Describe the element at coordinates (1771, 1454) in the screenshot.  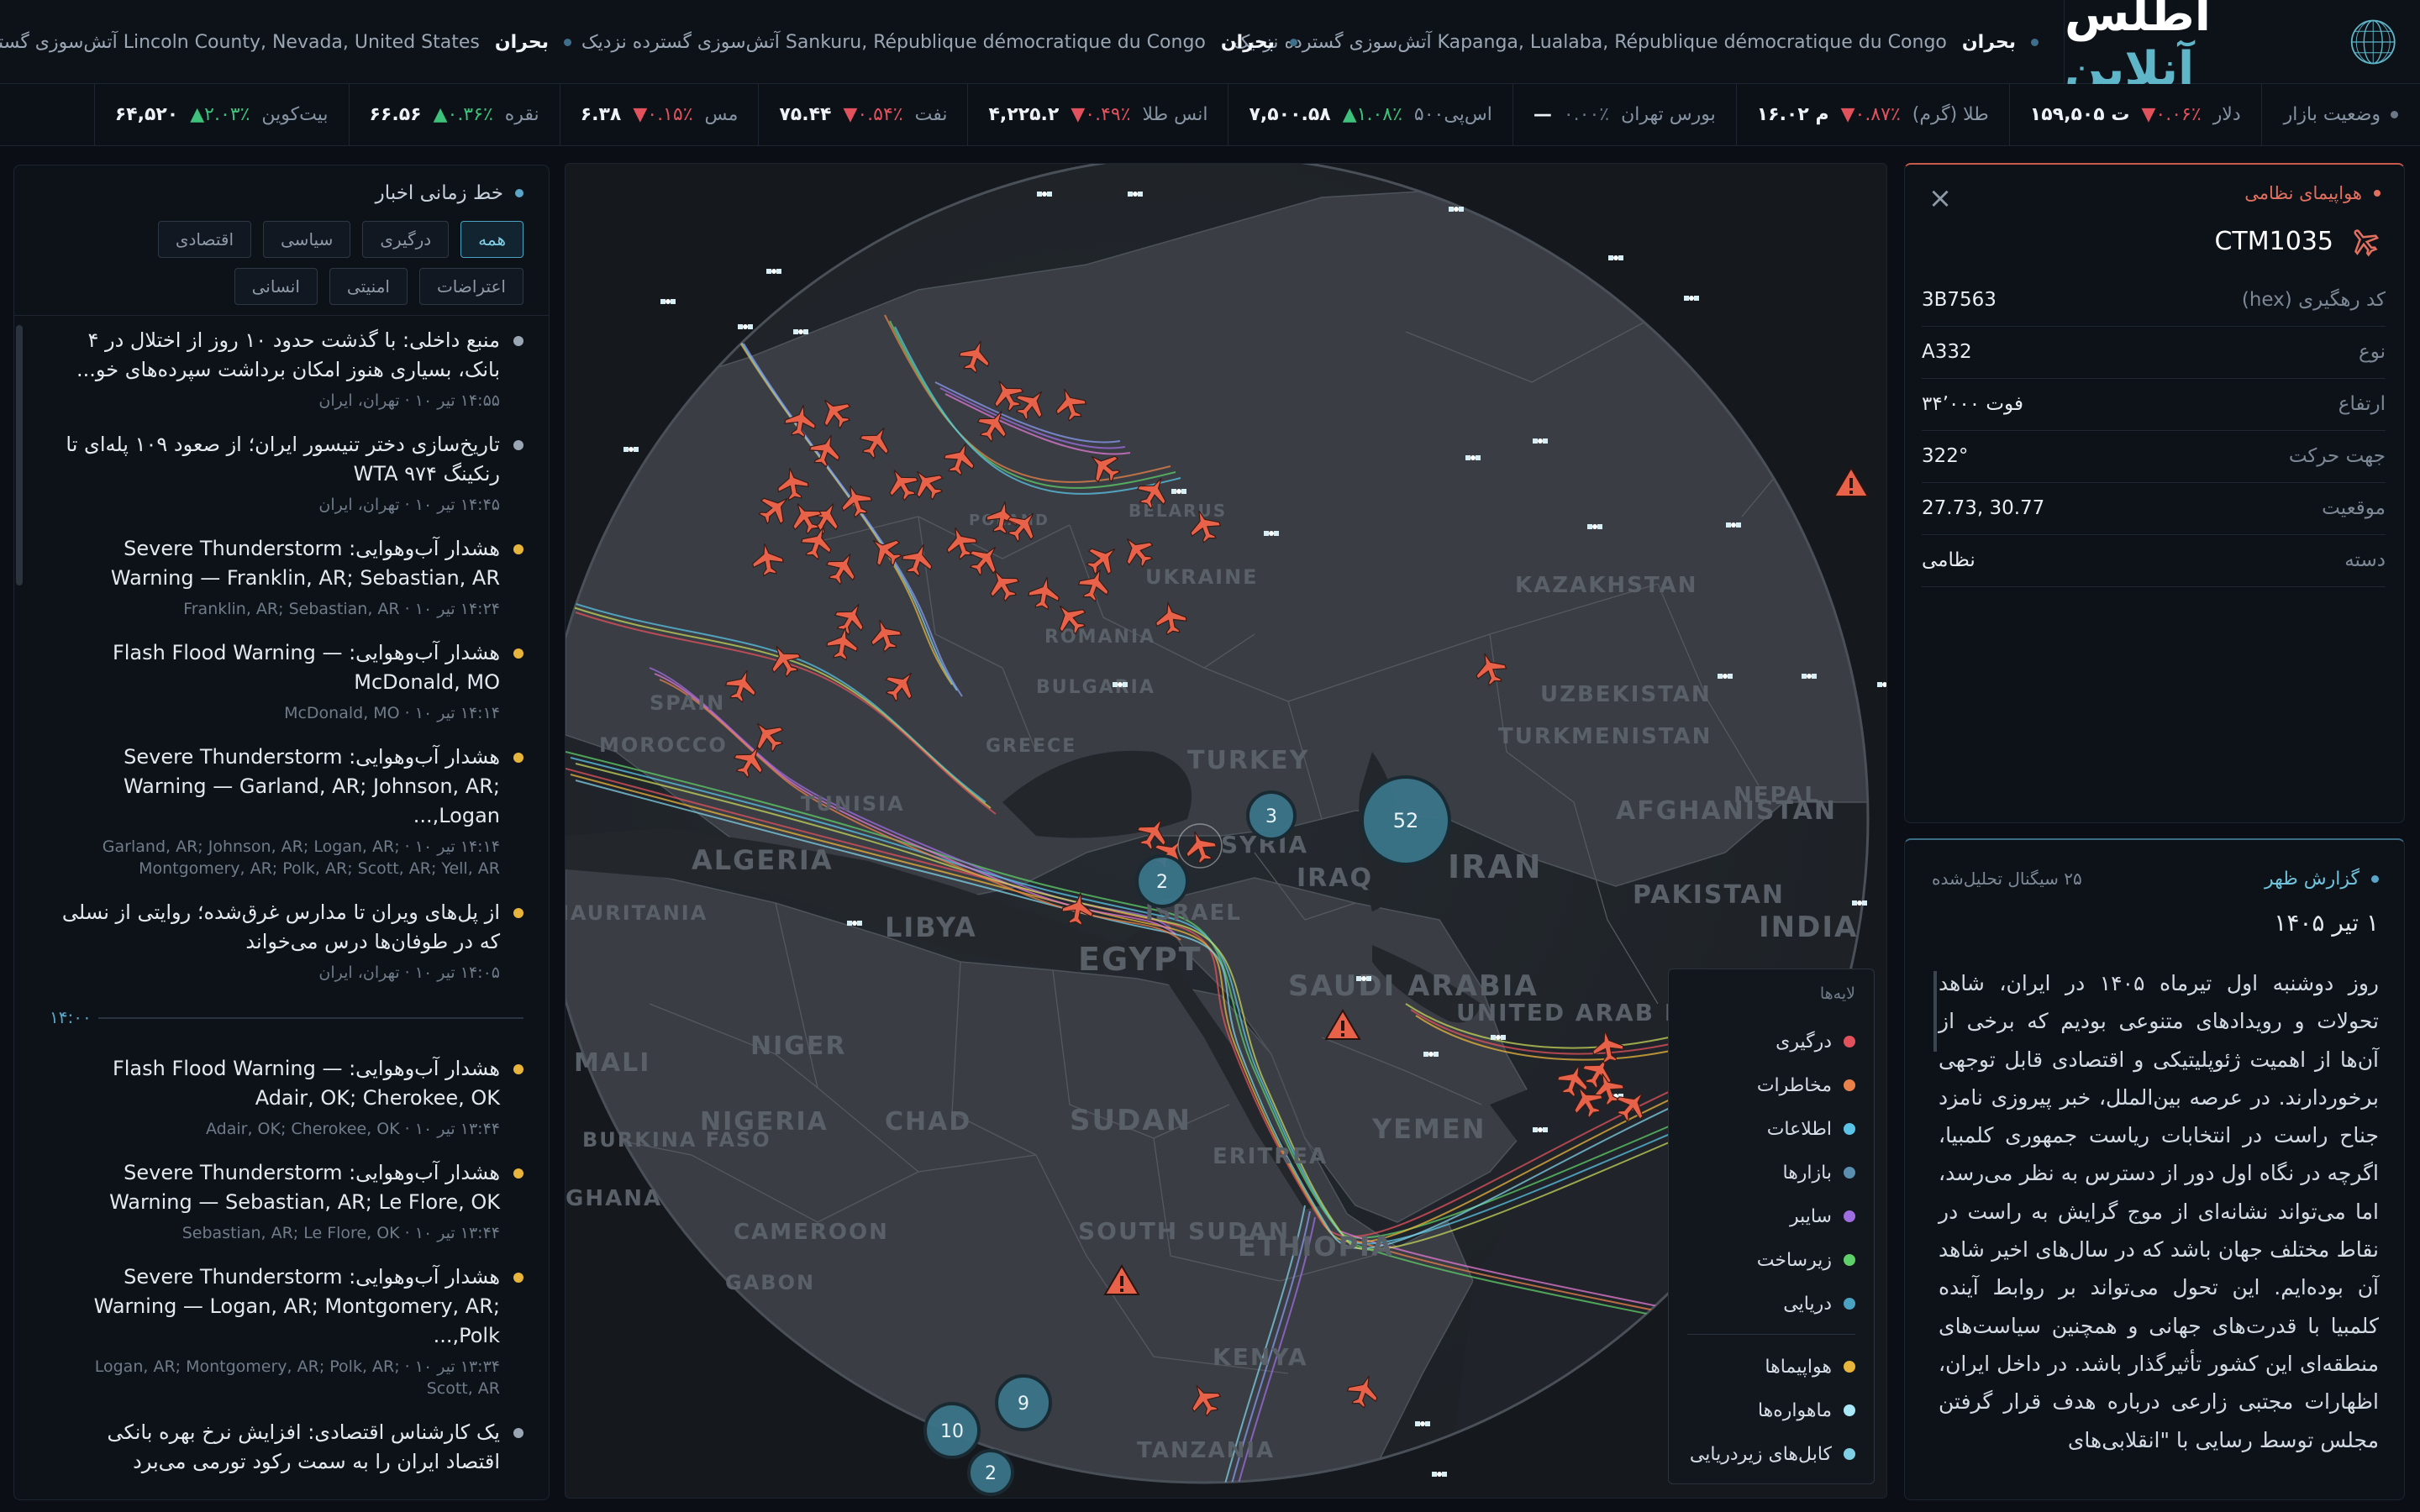
I see `legend-item: کابل‌های زیردریایی` at that location.